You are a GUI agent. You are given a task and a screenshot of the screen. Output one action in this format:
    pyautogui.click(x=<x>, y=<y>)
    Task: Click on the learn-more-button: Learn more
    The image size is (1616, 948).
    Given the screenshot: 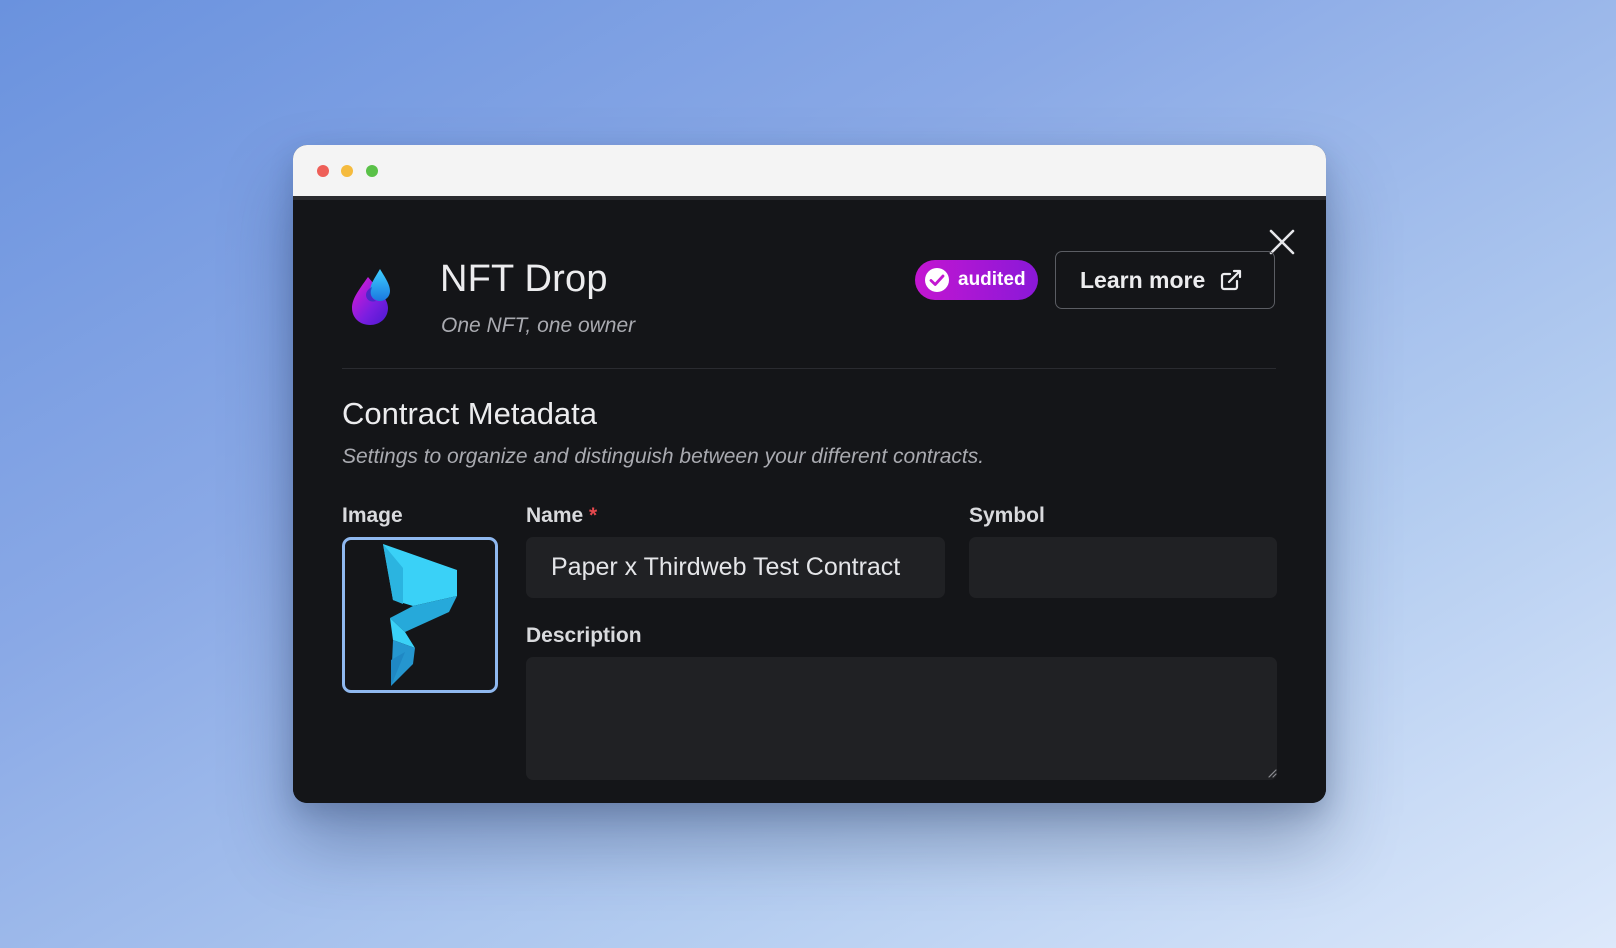 What is the action you would take?
    pyautogui.click(x=1165, y=280)
    